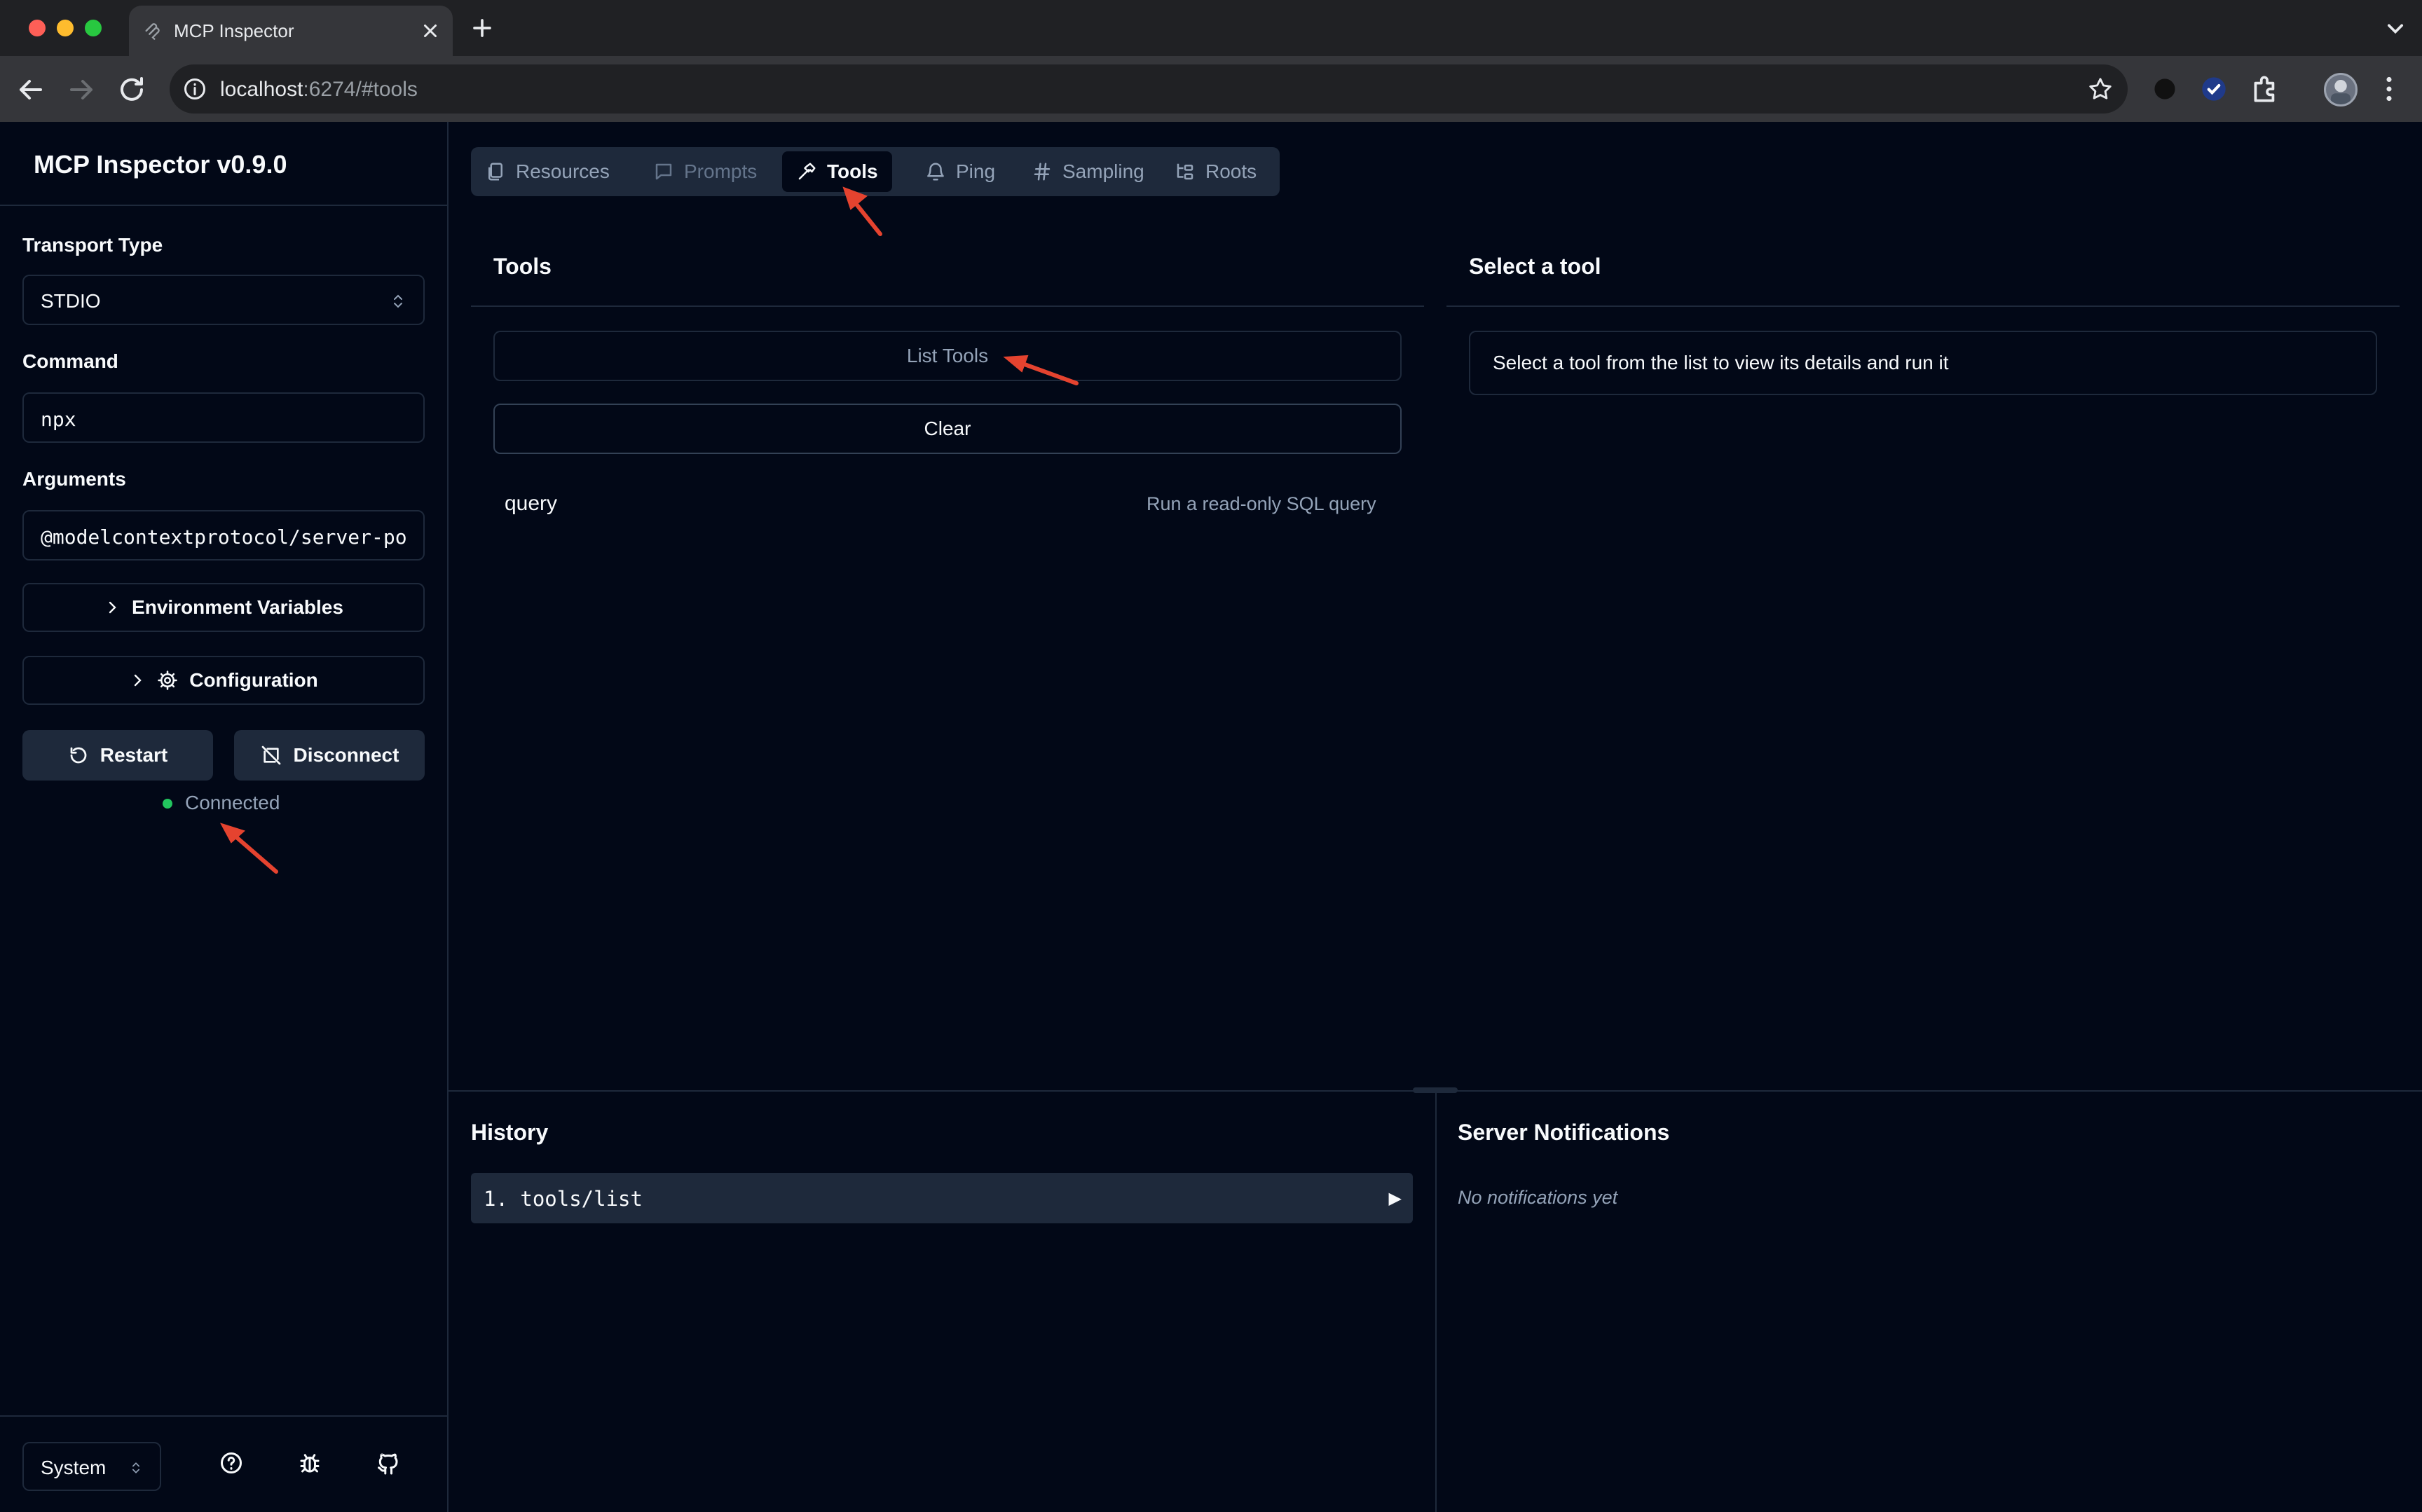 This screenshot has height=1512, width=2422. What do you see at coordinates (194, 89) in the screenshot?
I see `site-info-icon` at bounding box center [194, 89].